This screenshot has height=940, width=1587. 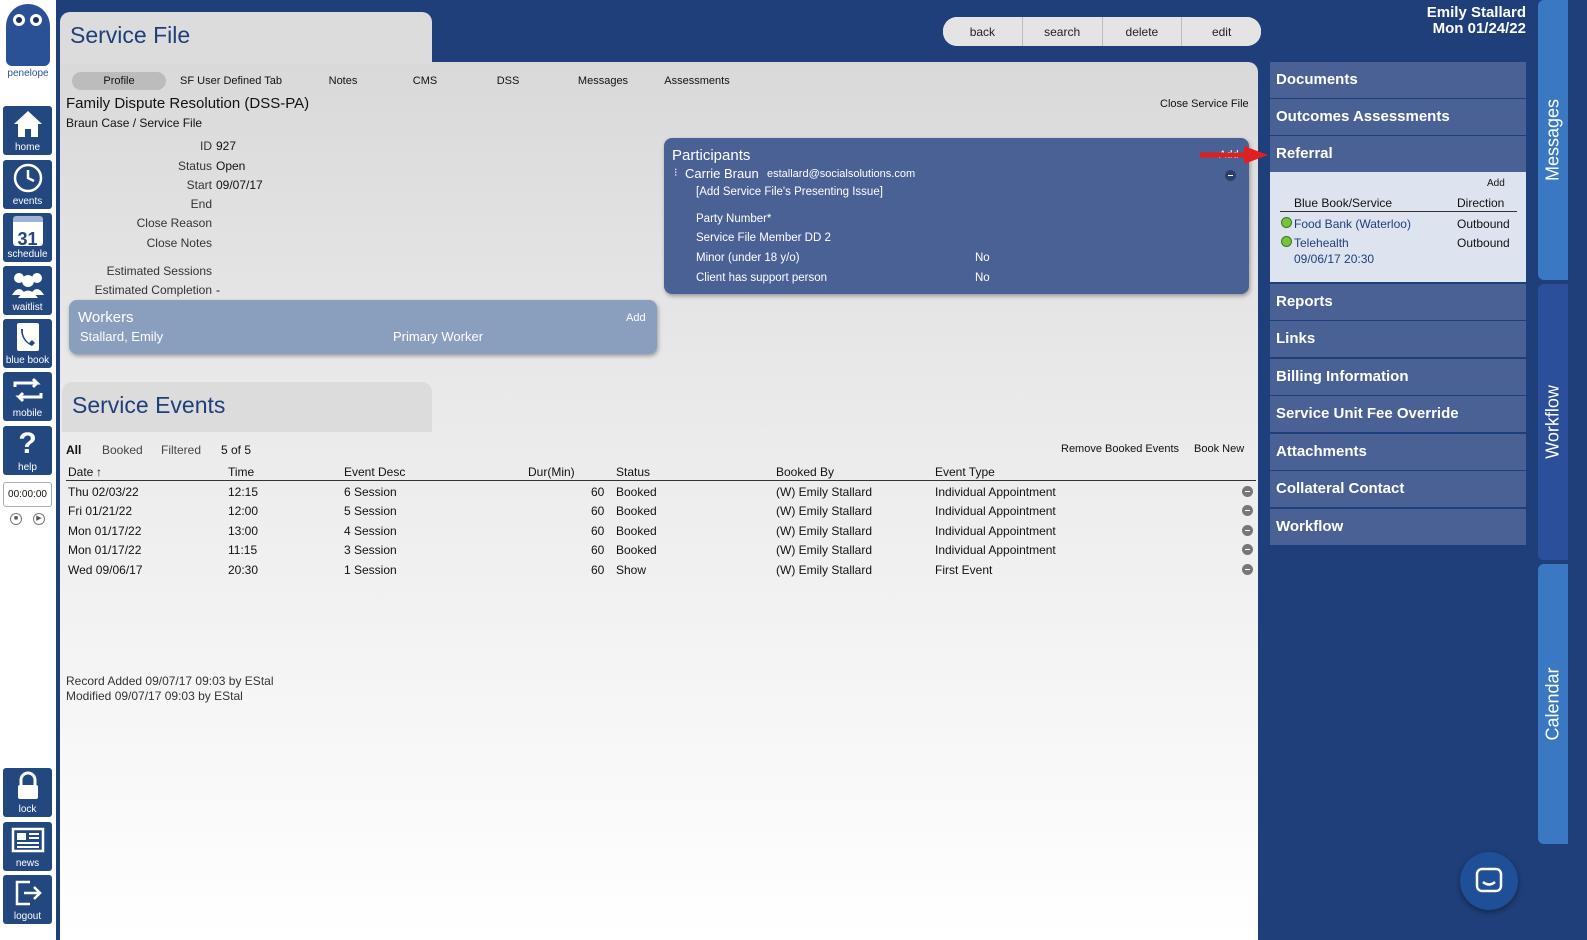 What do you see at coordinates (1553, 422) in the screenshot?
I see `side-tab-workflow: Workflow` at bounding box center [1553, 422].